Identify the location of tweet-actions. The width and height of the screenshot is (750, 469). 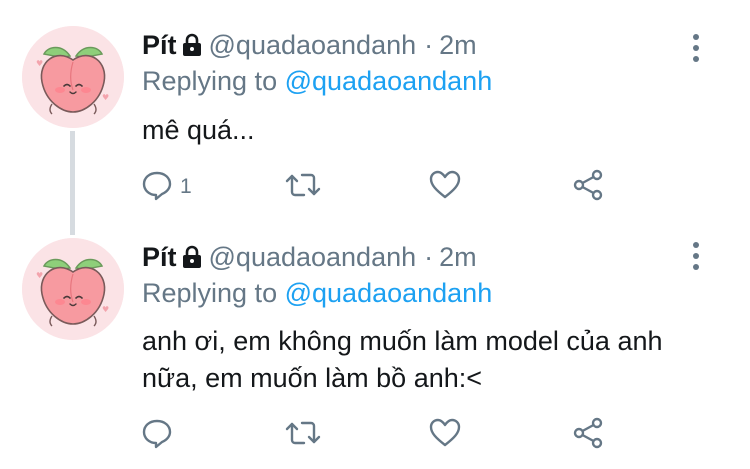
(380, 435).